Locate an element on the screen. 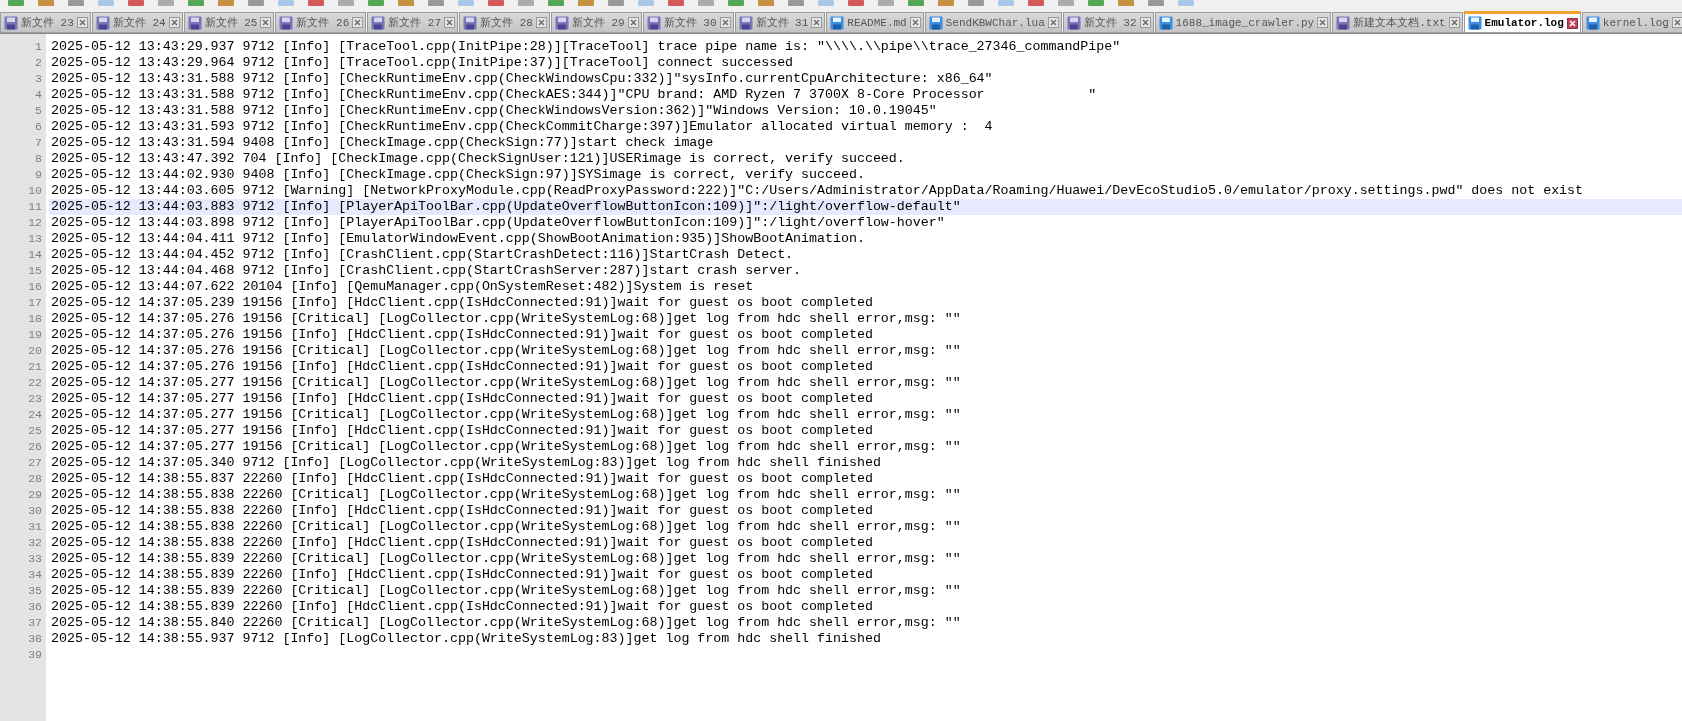  tab: 1688_image_crawler.py is located at coordinates (1243, 22).